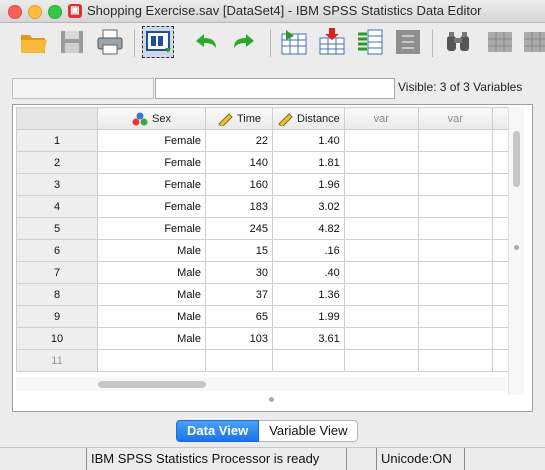 The image size is (545, 470). I want to click on cell-value-field, so click(275, 88).